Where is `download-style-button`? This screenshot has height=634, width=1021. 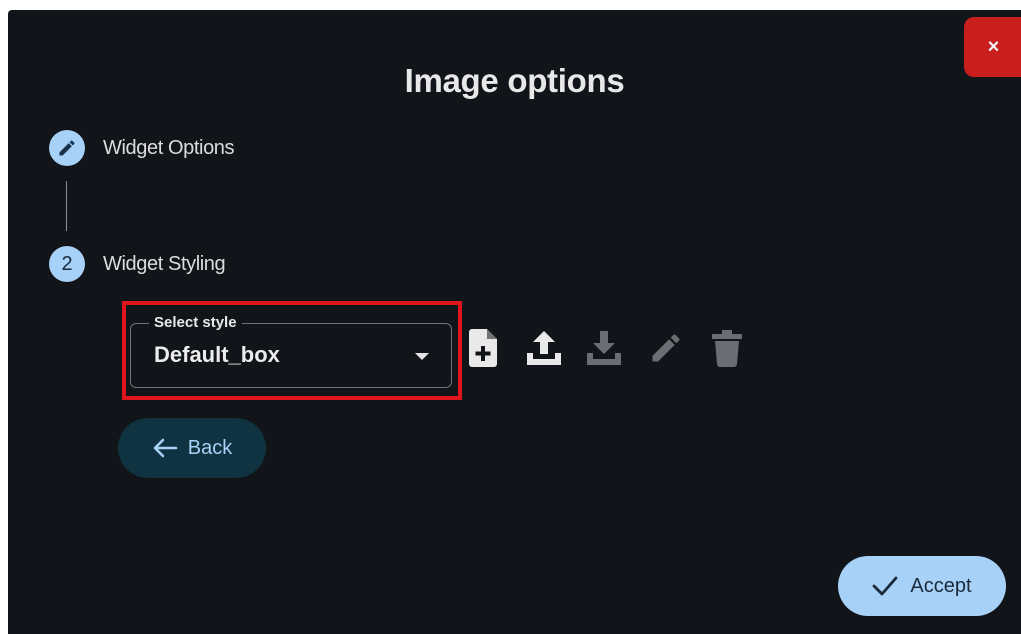
download-style-button is located at coordinates (604, 348).